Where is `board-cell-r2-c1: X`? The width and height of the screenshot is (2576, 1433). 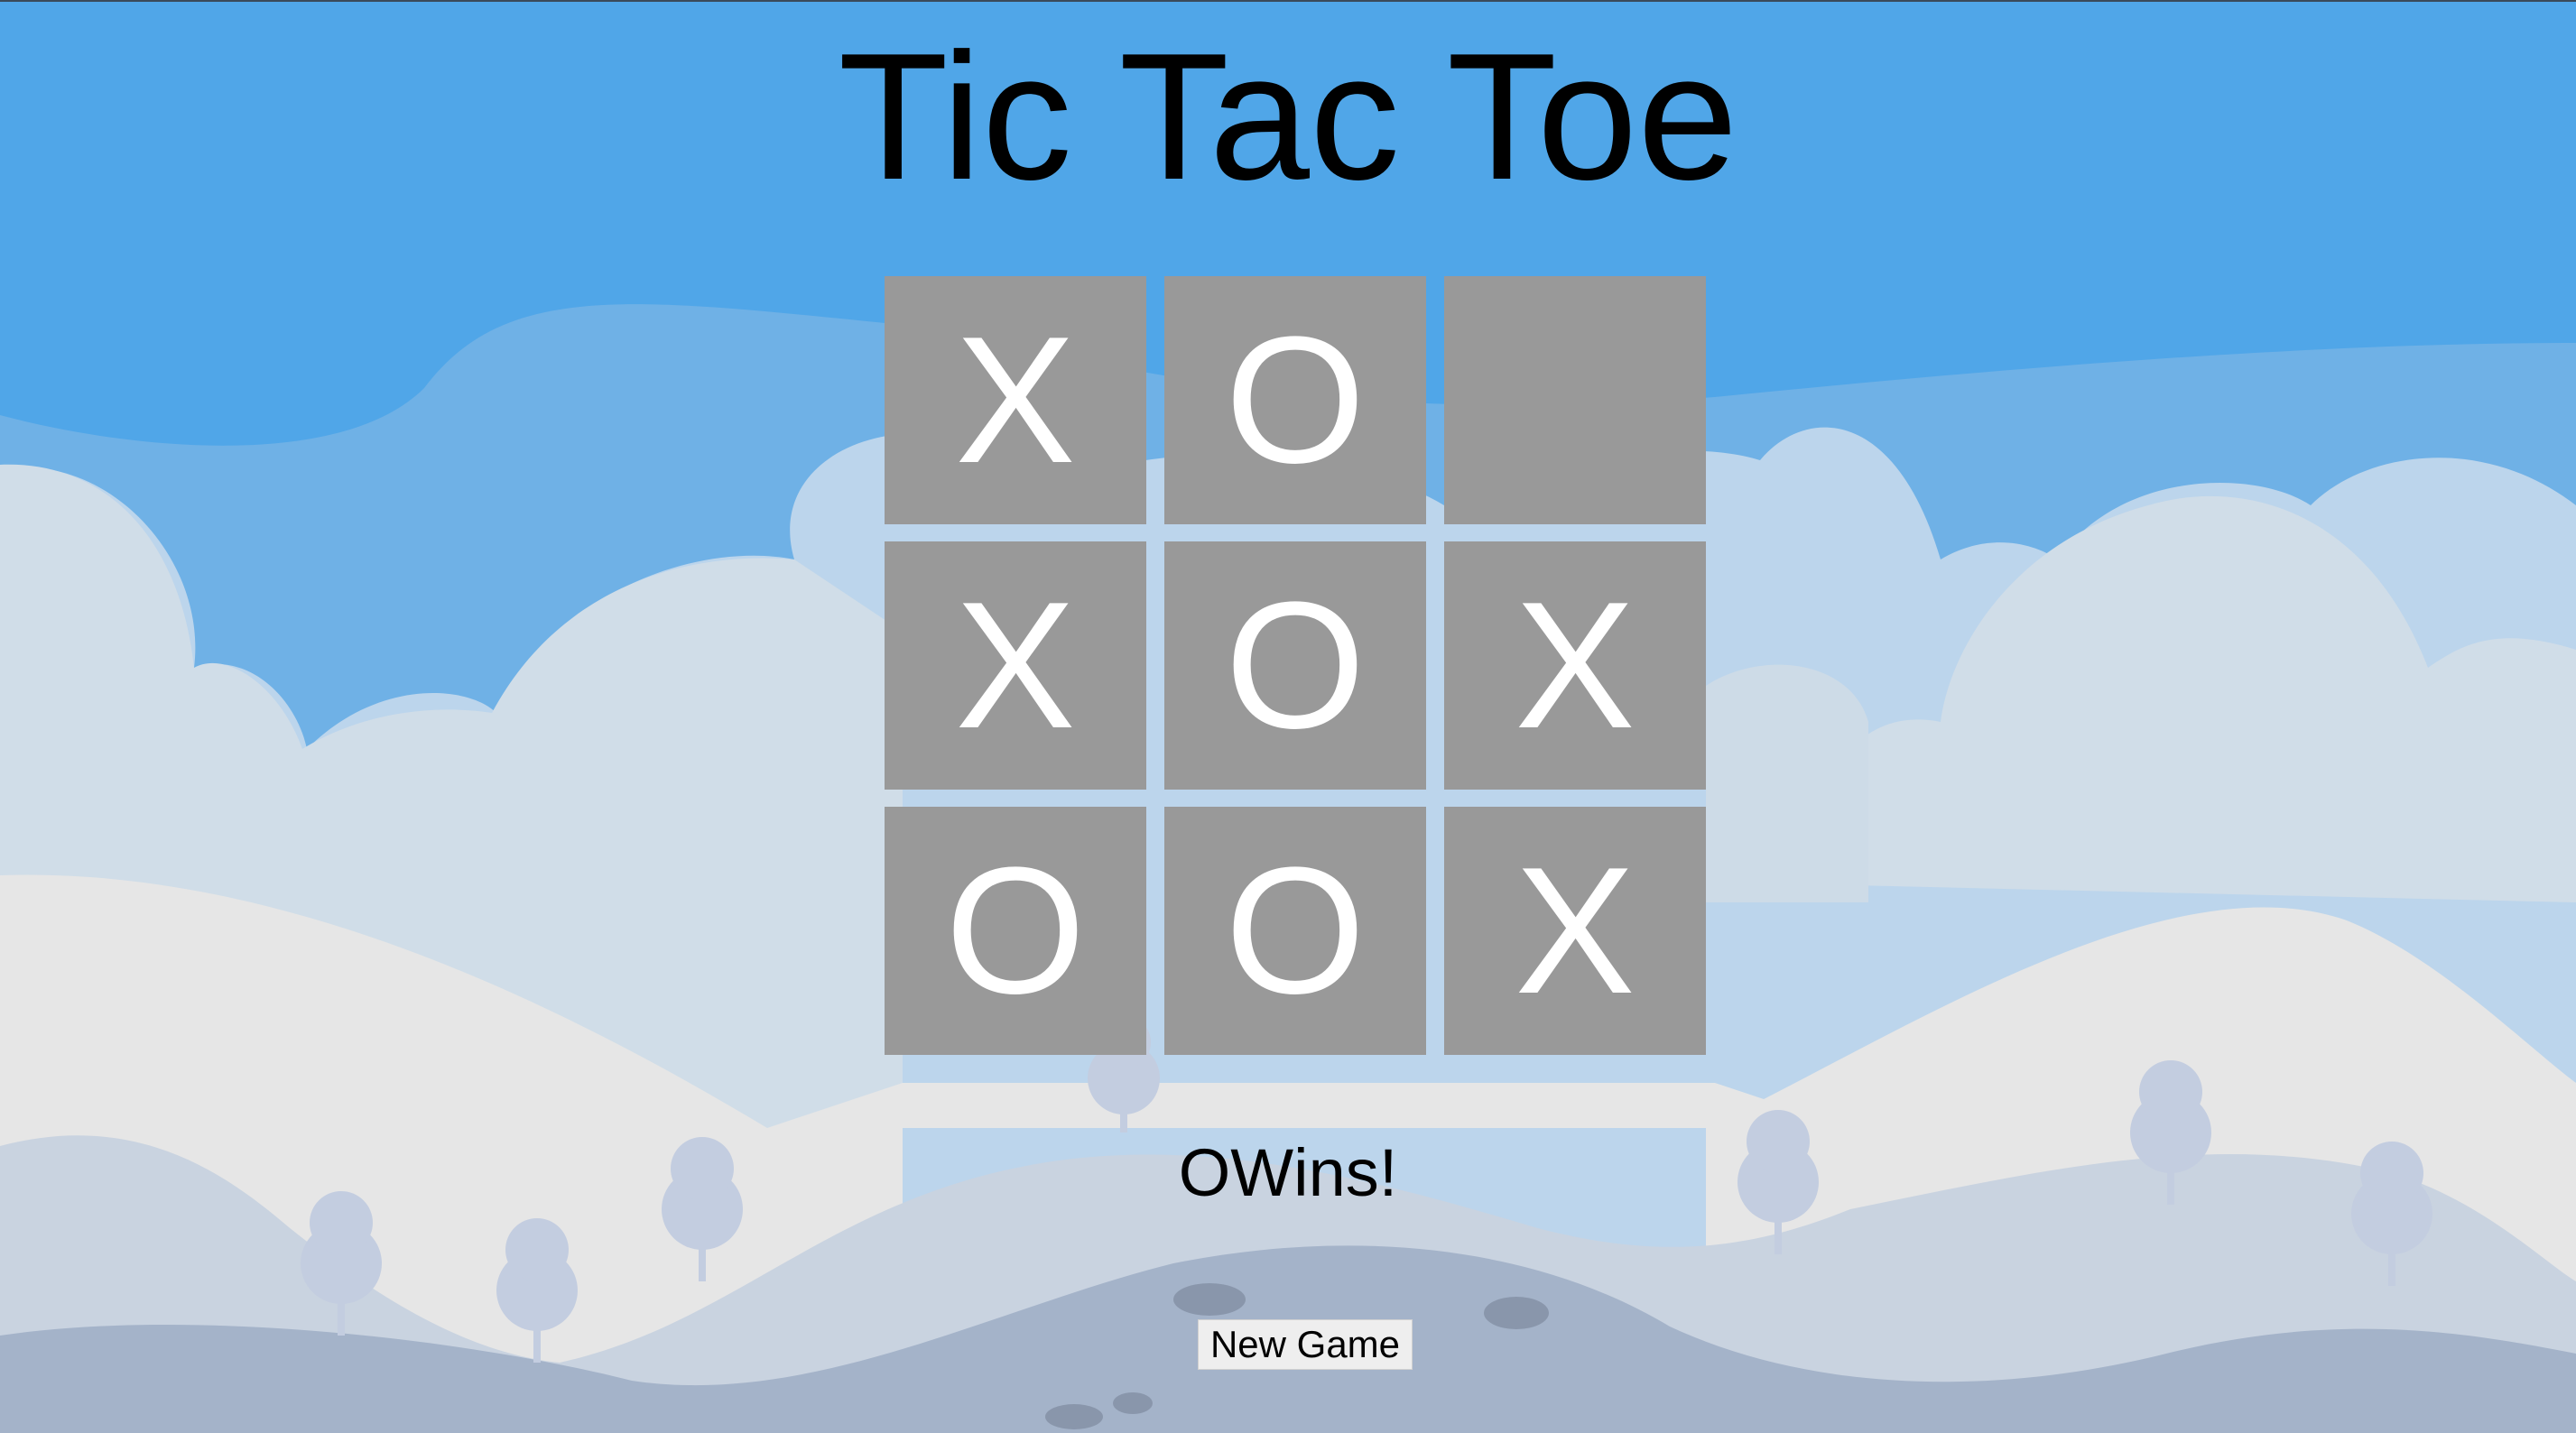 board-cell-r2-c1: X is located at coordinates (1015, 665).